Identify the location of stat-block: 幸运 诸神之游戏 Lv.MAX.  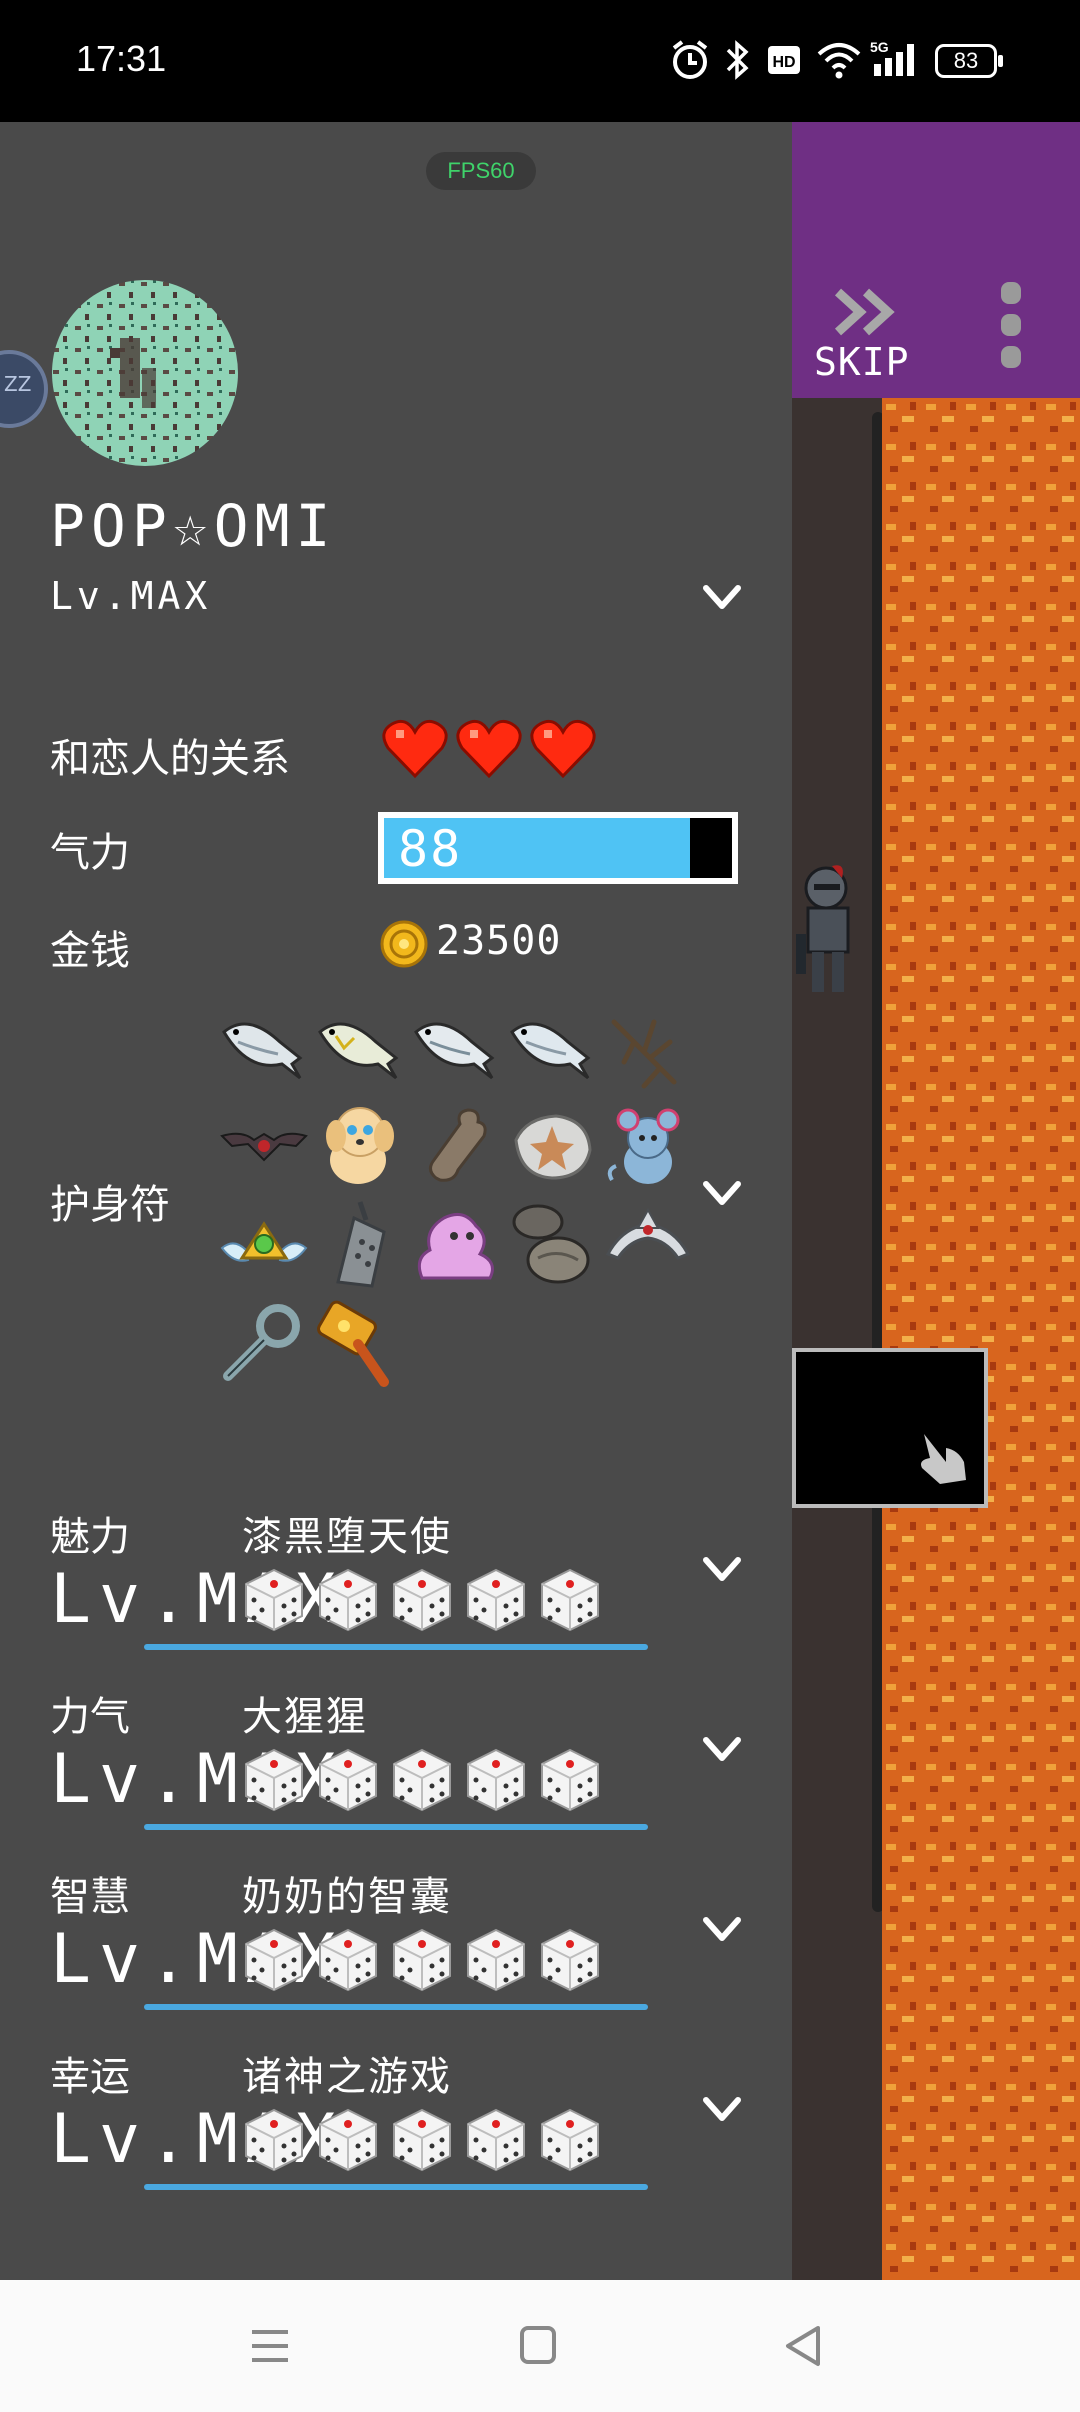
(396, 2129).